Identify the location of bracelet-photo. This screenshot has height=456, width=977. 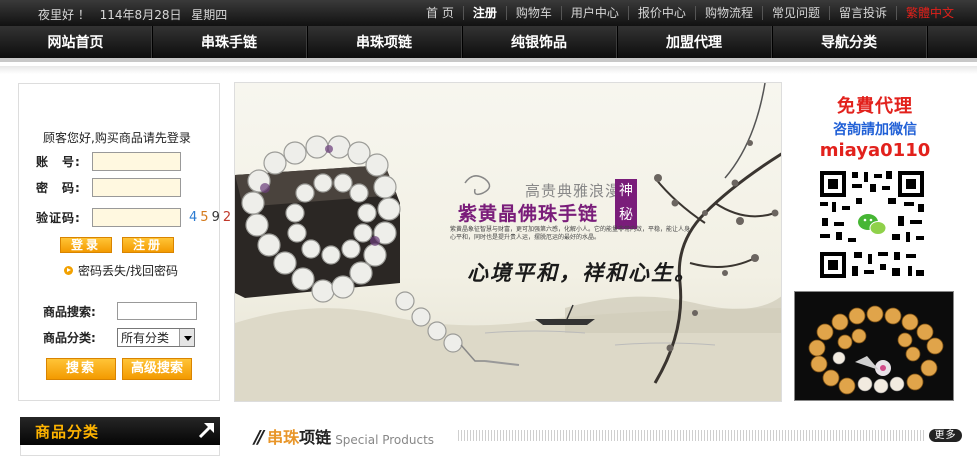
(874, 346).